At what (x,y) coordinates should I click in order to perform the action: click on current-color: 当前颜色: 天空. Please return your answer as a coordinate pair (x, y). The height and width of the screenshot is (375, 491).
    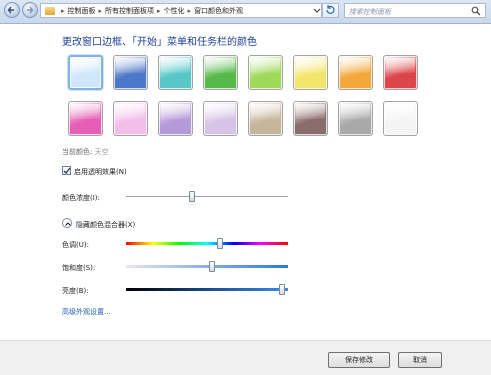
    Looking at the image, I should click on (85, 152).